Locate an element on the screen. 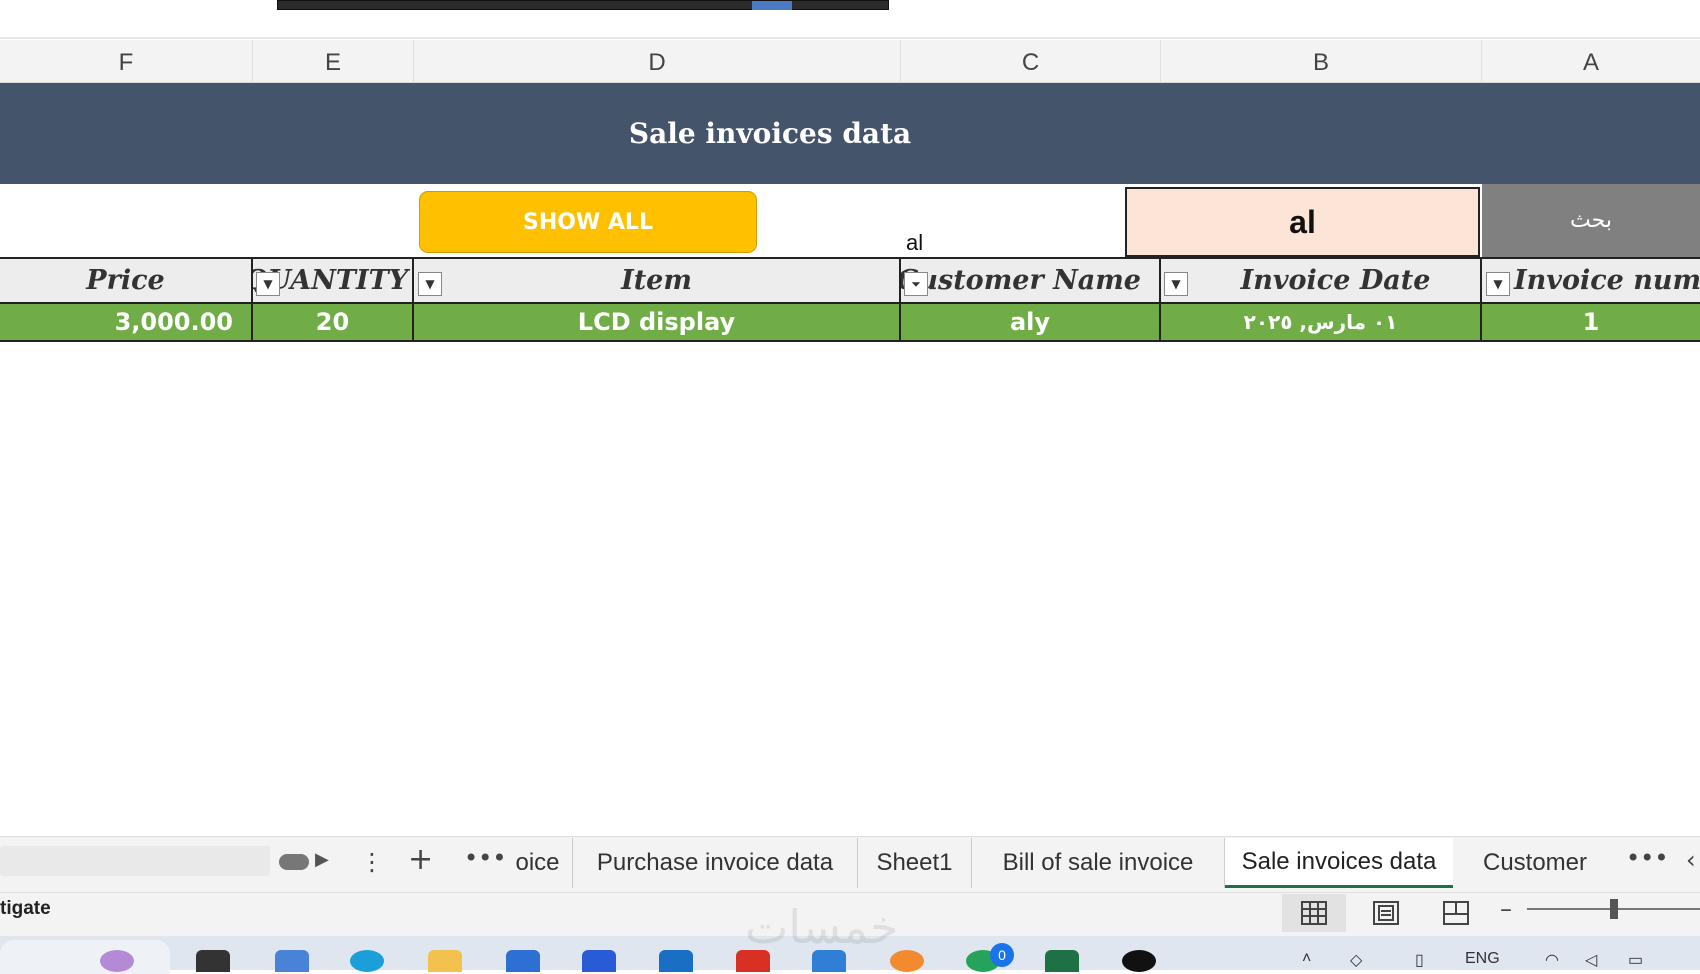 This screenshot has height=974, width=1700. status-text: tigate is located at coordinates (25, 908).